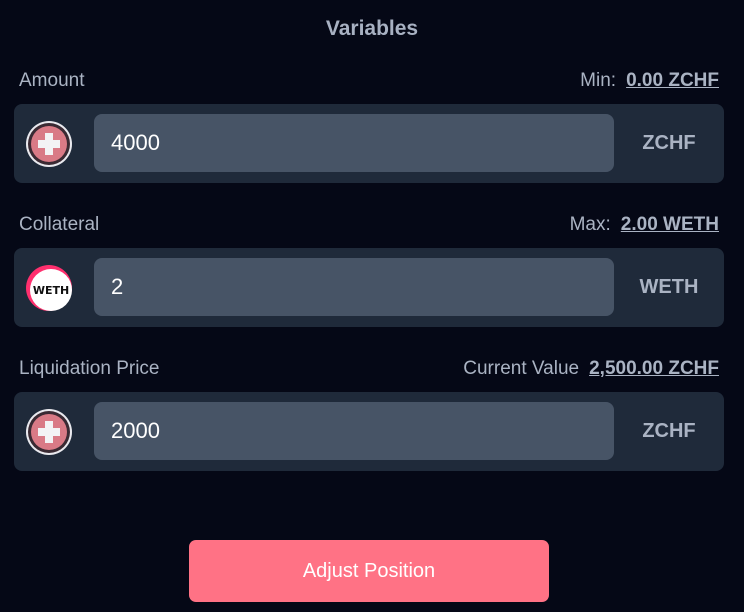 The width and height of the screenshot is (744, 612). I want to click on amount-label: Amount, so click(52, 80).